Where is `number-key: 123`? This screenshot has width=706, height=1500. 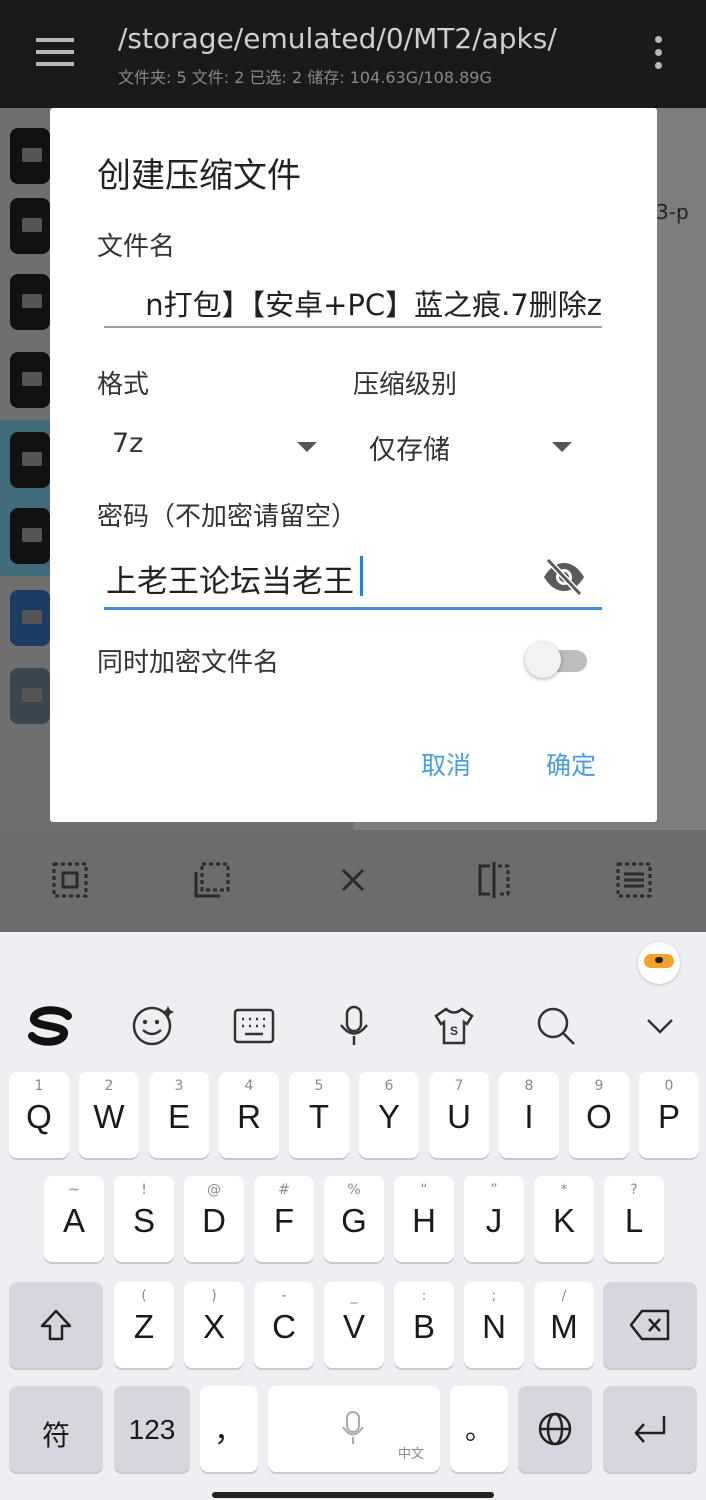 number-key: 123 is located at coordinates (152, 1429).